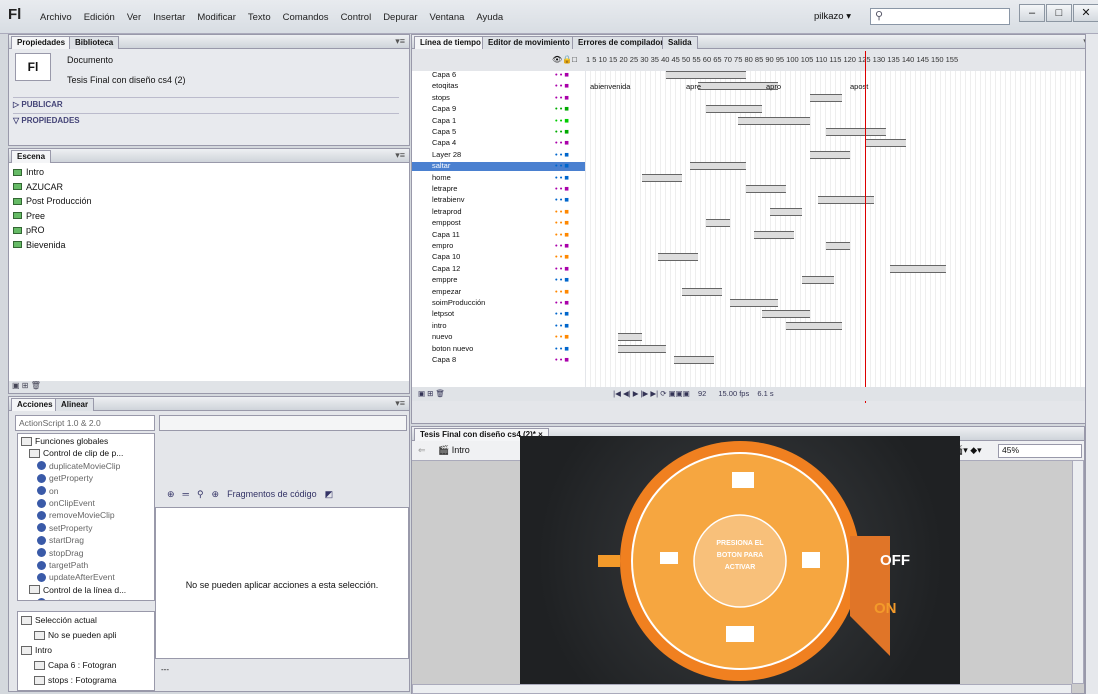  Describe the element at coordinates (498, 154) in the screenshot. I see `layer-row: Layer 28 • • ■` at that location.